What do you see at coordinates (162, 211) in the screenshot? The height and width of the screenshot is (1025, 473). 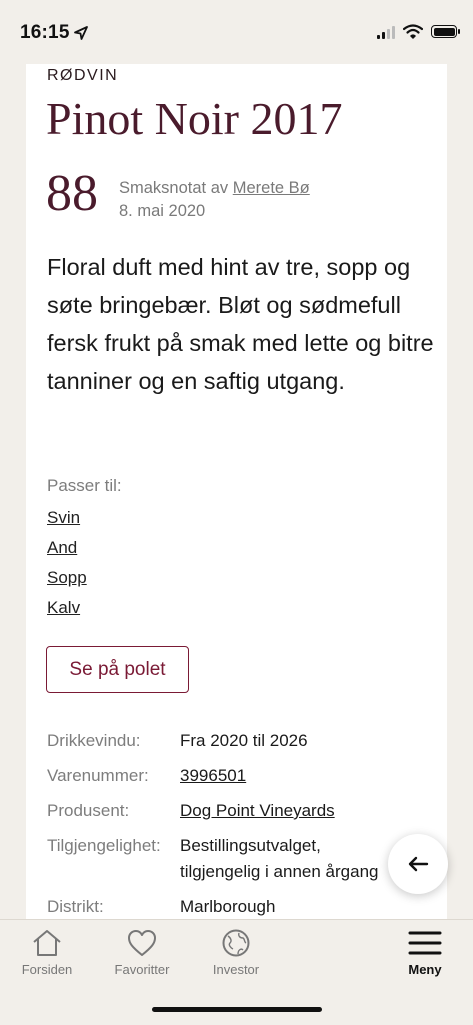 I see `tasting-note-date: 8. mai 2020` at bounding box center [162, 211].